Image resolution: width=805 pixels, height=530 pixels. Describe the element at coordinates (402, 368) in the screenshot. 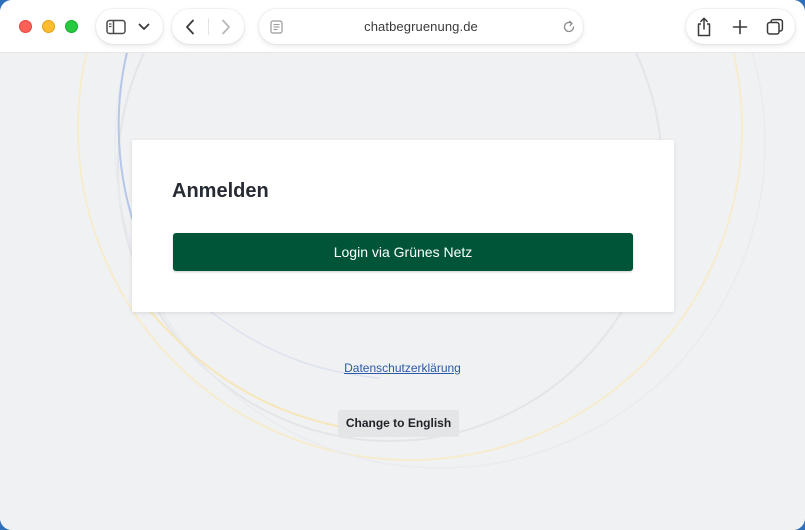

I see `privacy-policy-link: Datenschutzerklärung` at that location.